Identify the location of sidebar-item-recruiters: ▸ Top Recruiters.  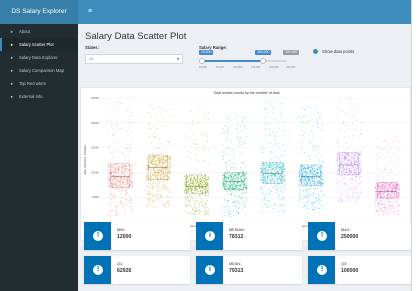
(39, 83).